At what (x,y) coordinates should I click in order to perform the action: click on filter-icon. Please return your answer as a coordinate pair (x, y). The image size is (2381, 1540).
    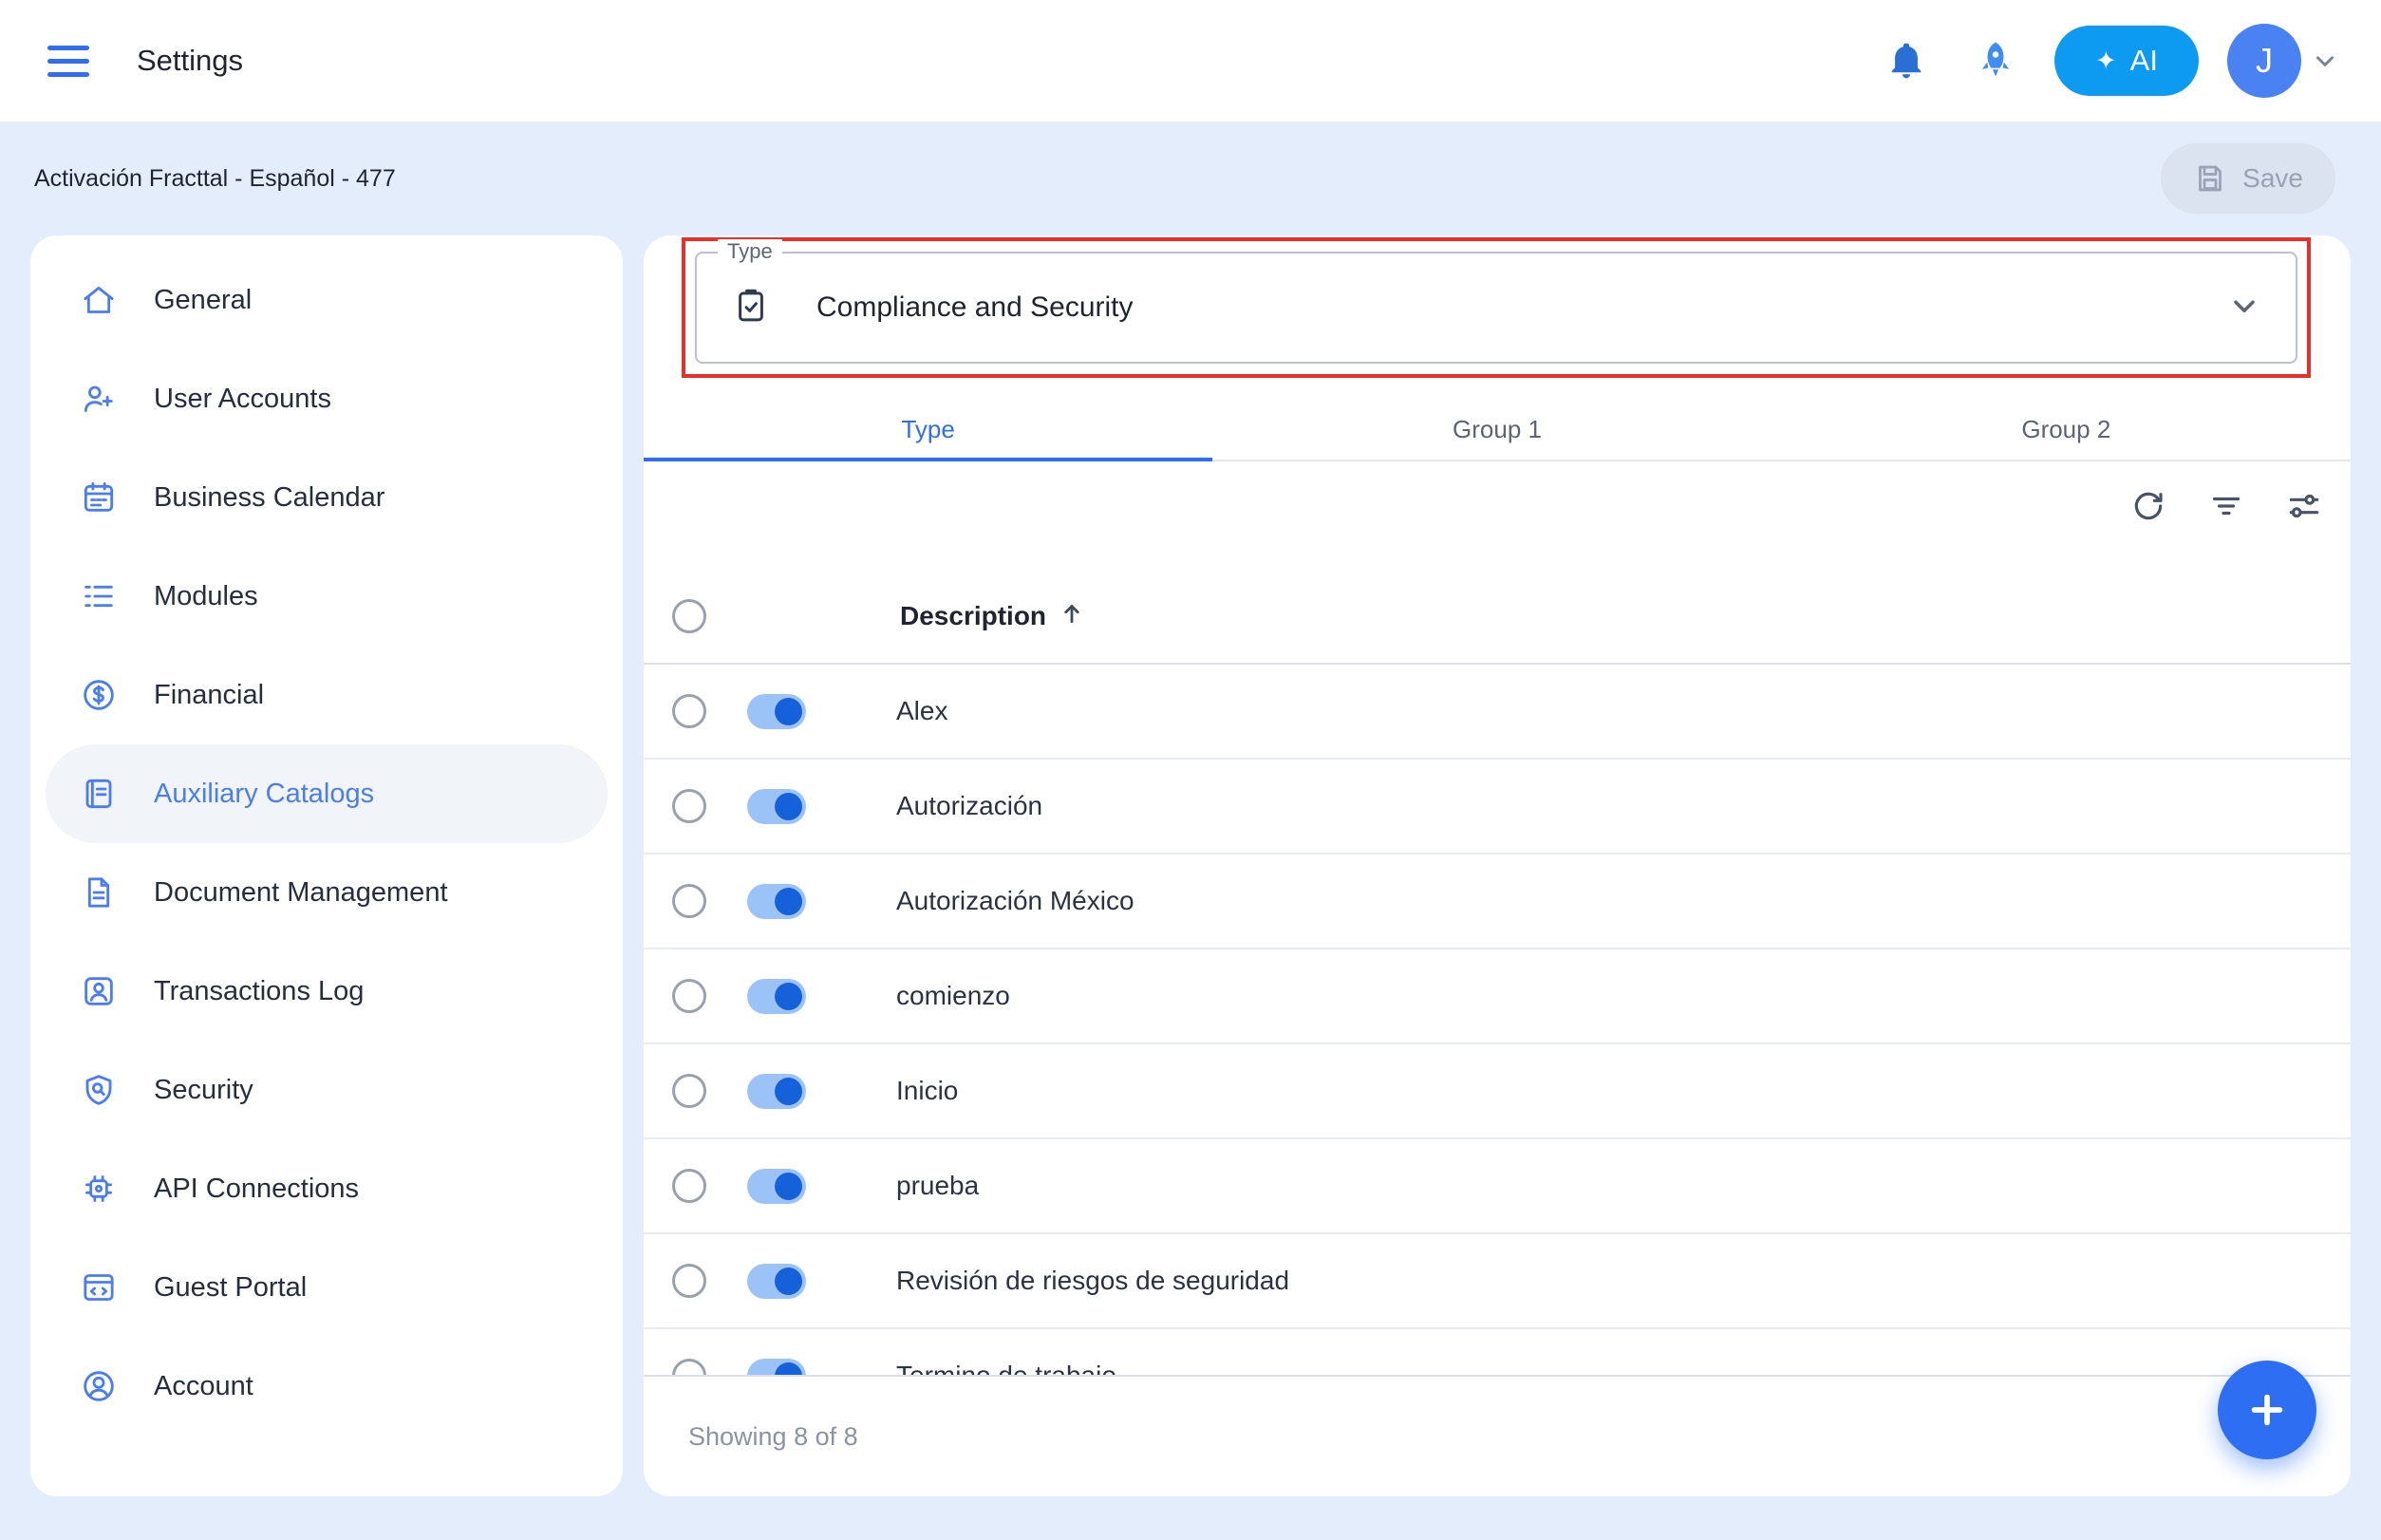
    Looking at the image, I should click on (2226, 506).